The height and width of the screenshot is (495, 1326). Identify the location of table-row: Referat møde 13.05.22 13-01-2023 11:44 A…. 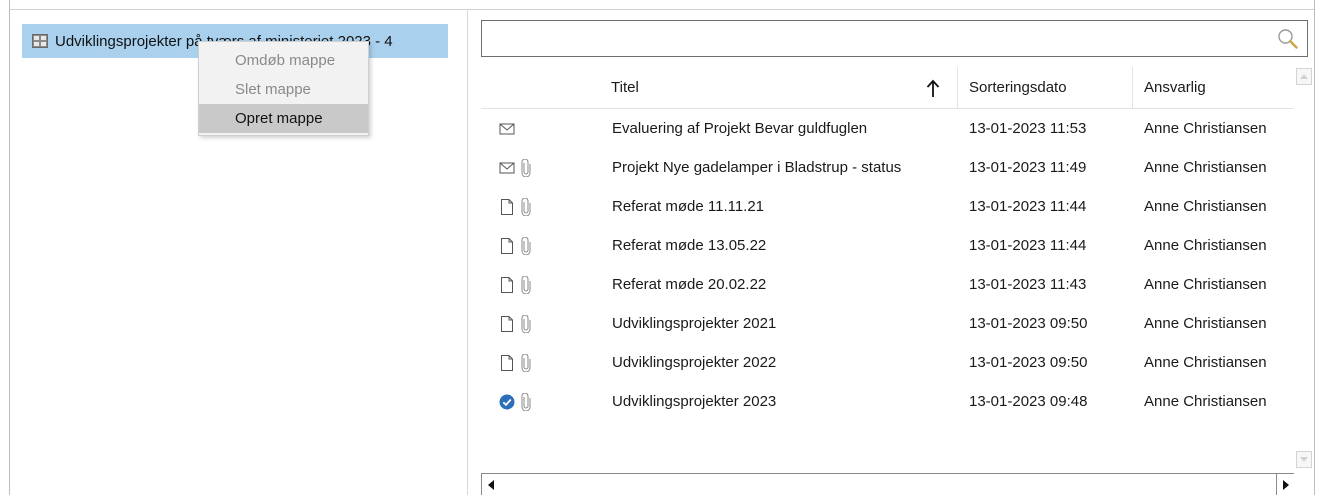
(887, 245).